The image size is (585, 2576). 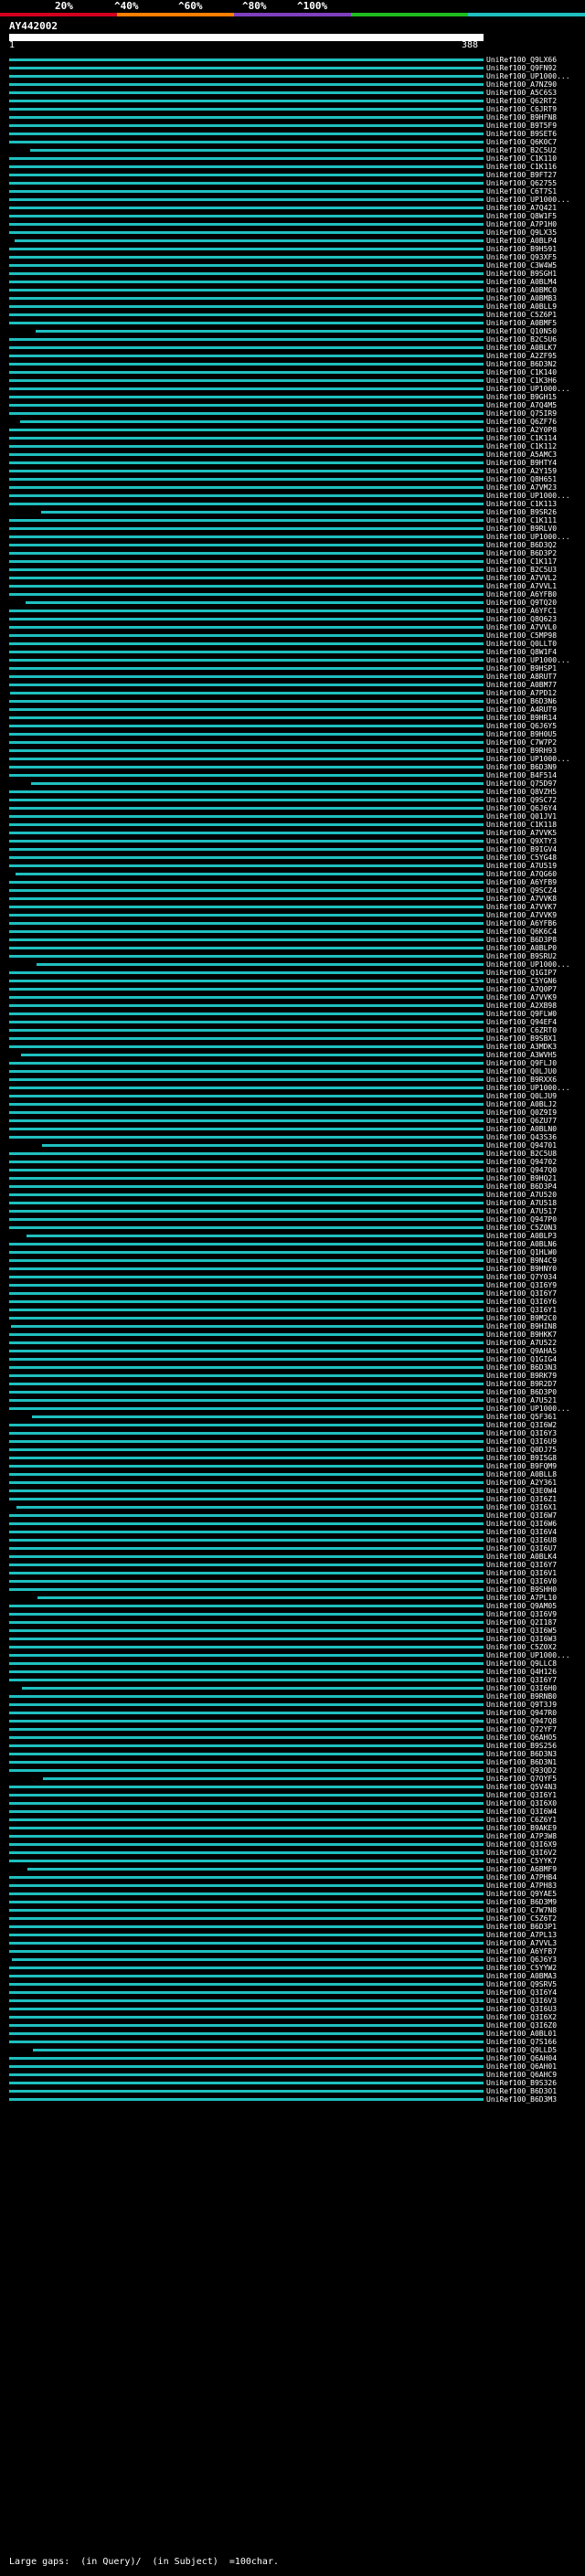 I want to click on hit-label: UniRef100_Q9YAE5, so click(x=521, y=1894).